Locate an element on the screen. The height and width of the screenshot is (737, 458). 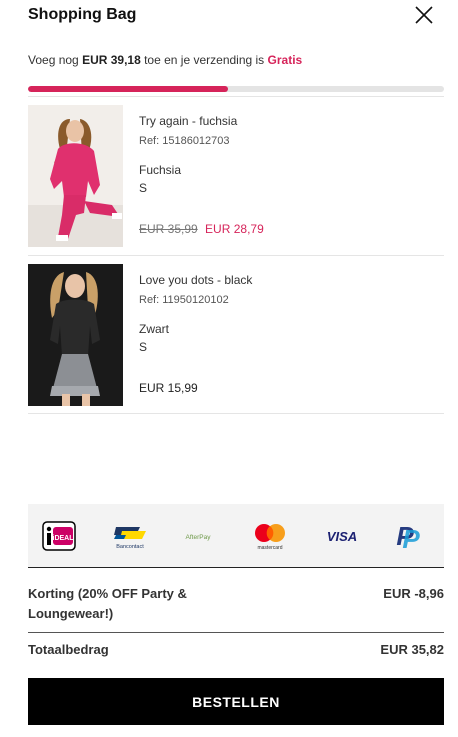
afterpay-icon: AfterPay is located at coordinates (198, 536).